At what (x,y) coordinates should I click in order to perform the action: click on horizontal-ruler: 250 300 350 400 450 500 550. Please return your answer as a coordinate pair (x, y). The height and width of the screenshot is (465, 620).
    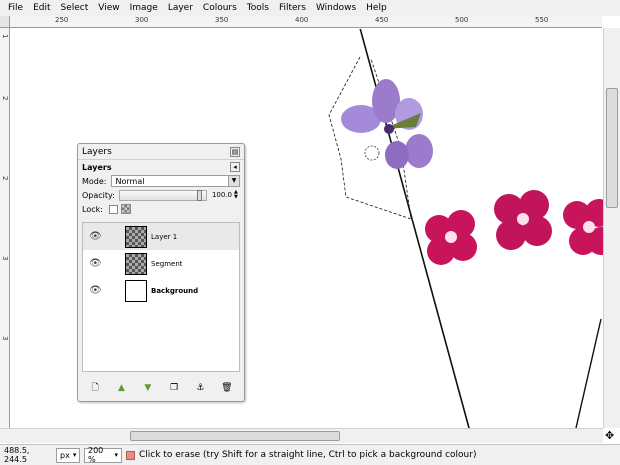
    Looking at the image, I should click on (306, 22).